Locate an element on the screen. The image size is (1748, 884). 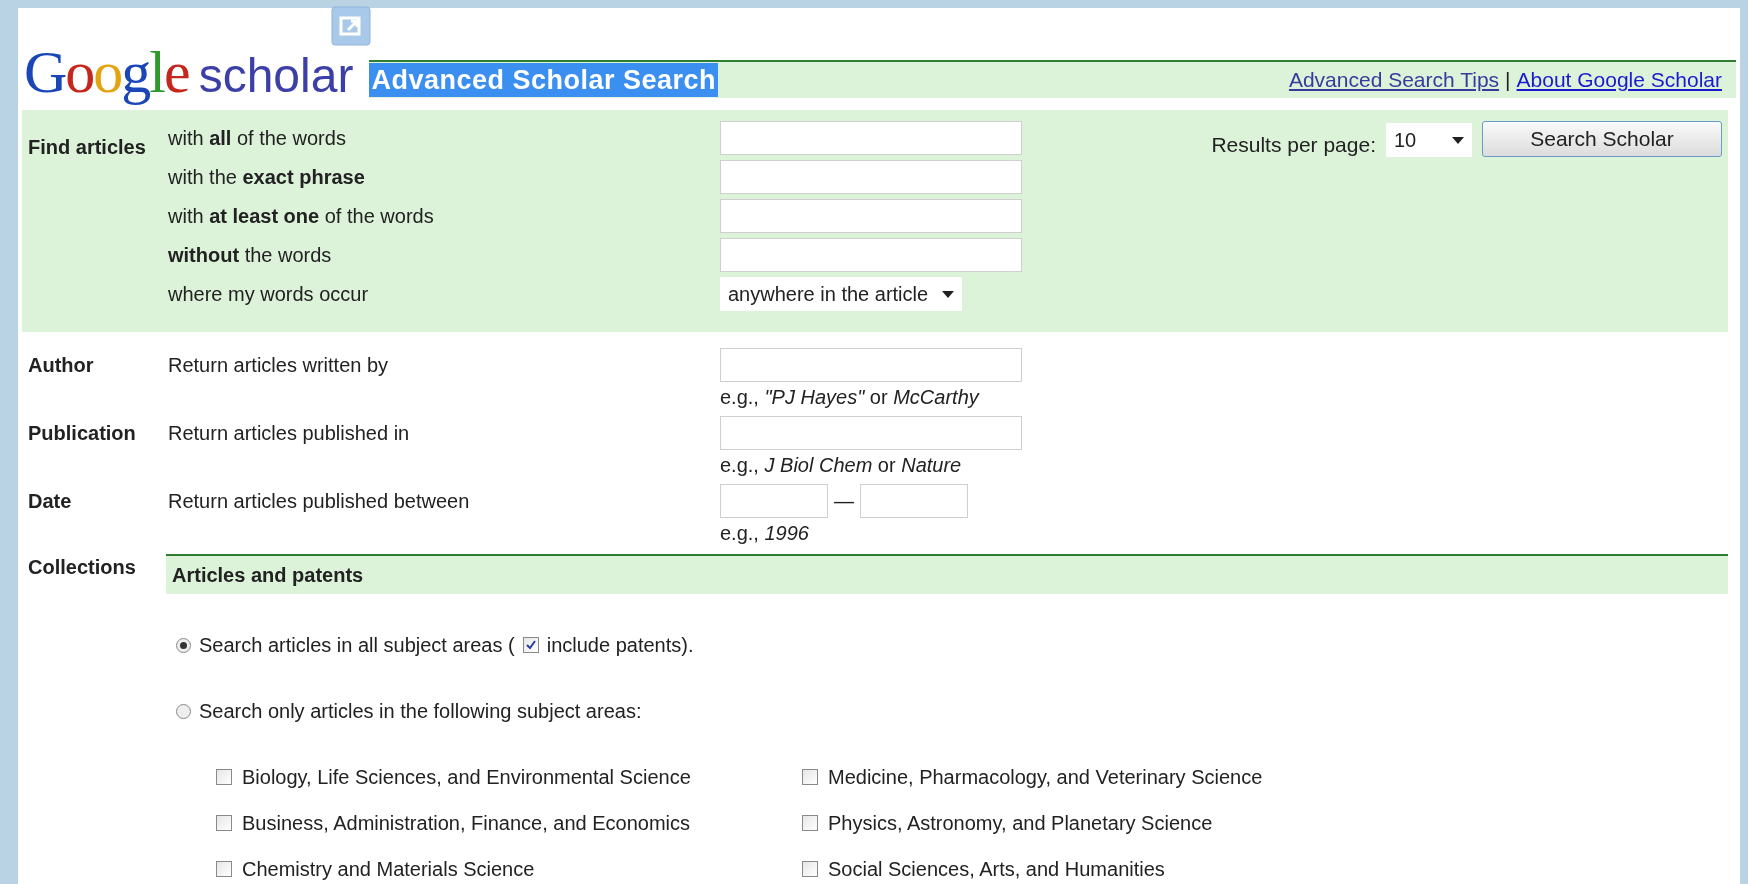
search-button: Search Scholar is located at coordinates (1602, 139).